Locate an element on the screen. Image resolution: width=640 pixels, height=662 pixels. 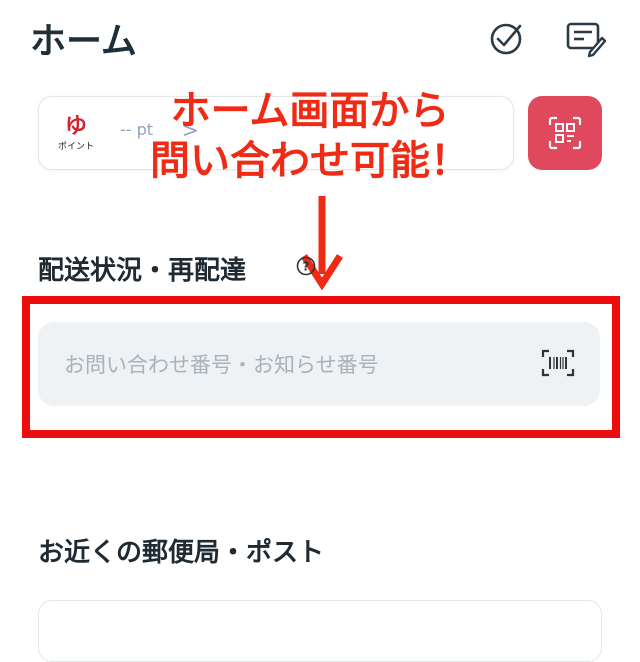
edit-card-icon is located at coordinates (586, 38).